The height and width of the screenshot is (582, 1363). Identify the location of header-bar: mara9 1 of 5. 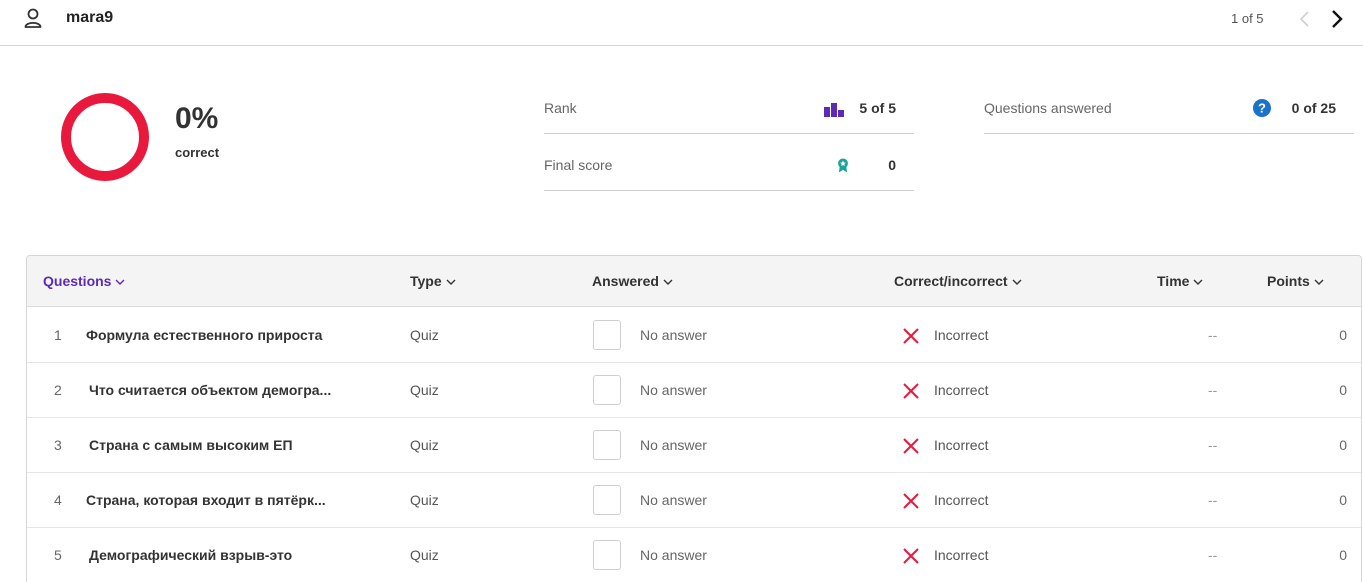
(681, 23).